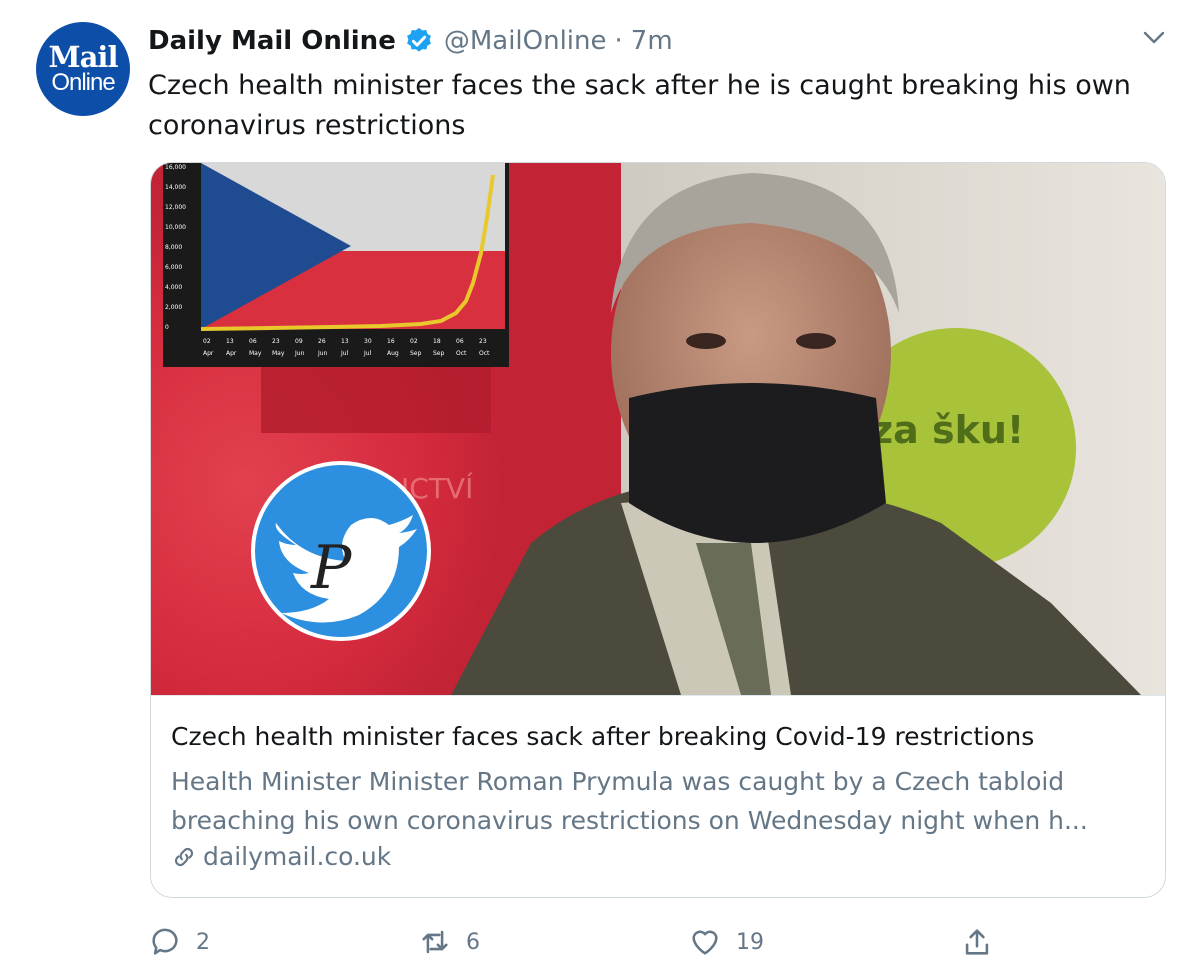 This screenshot has height=976, width=1200. I want to click on svg-text: 26, so click(322, 341).